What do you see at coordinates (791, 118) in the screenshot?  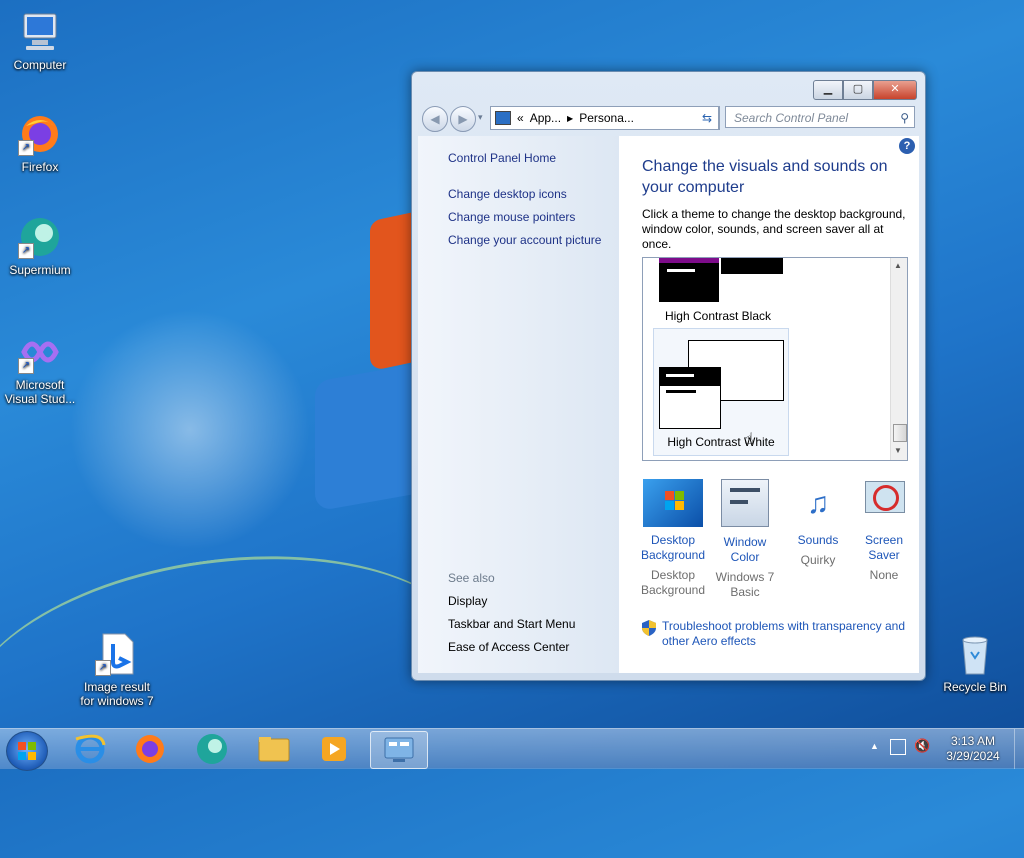 I see `search-placeholder: Search Control Panel` at bounding box center [791, 118].